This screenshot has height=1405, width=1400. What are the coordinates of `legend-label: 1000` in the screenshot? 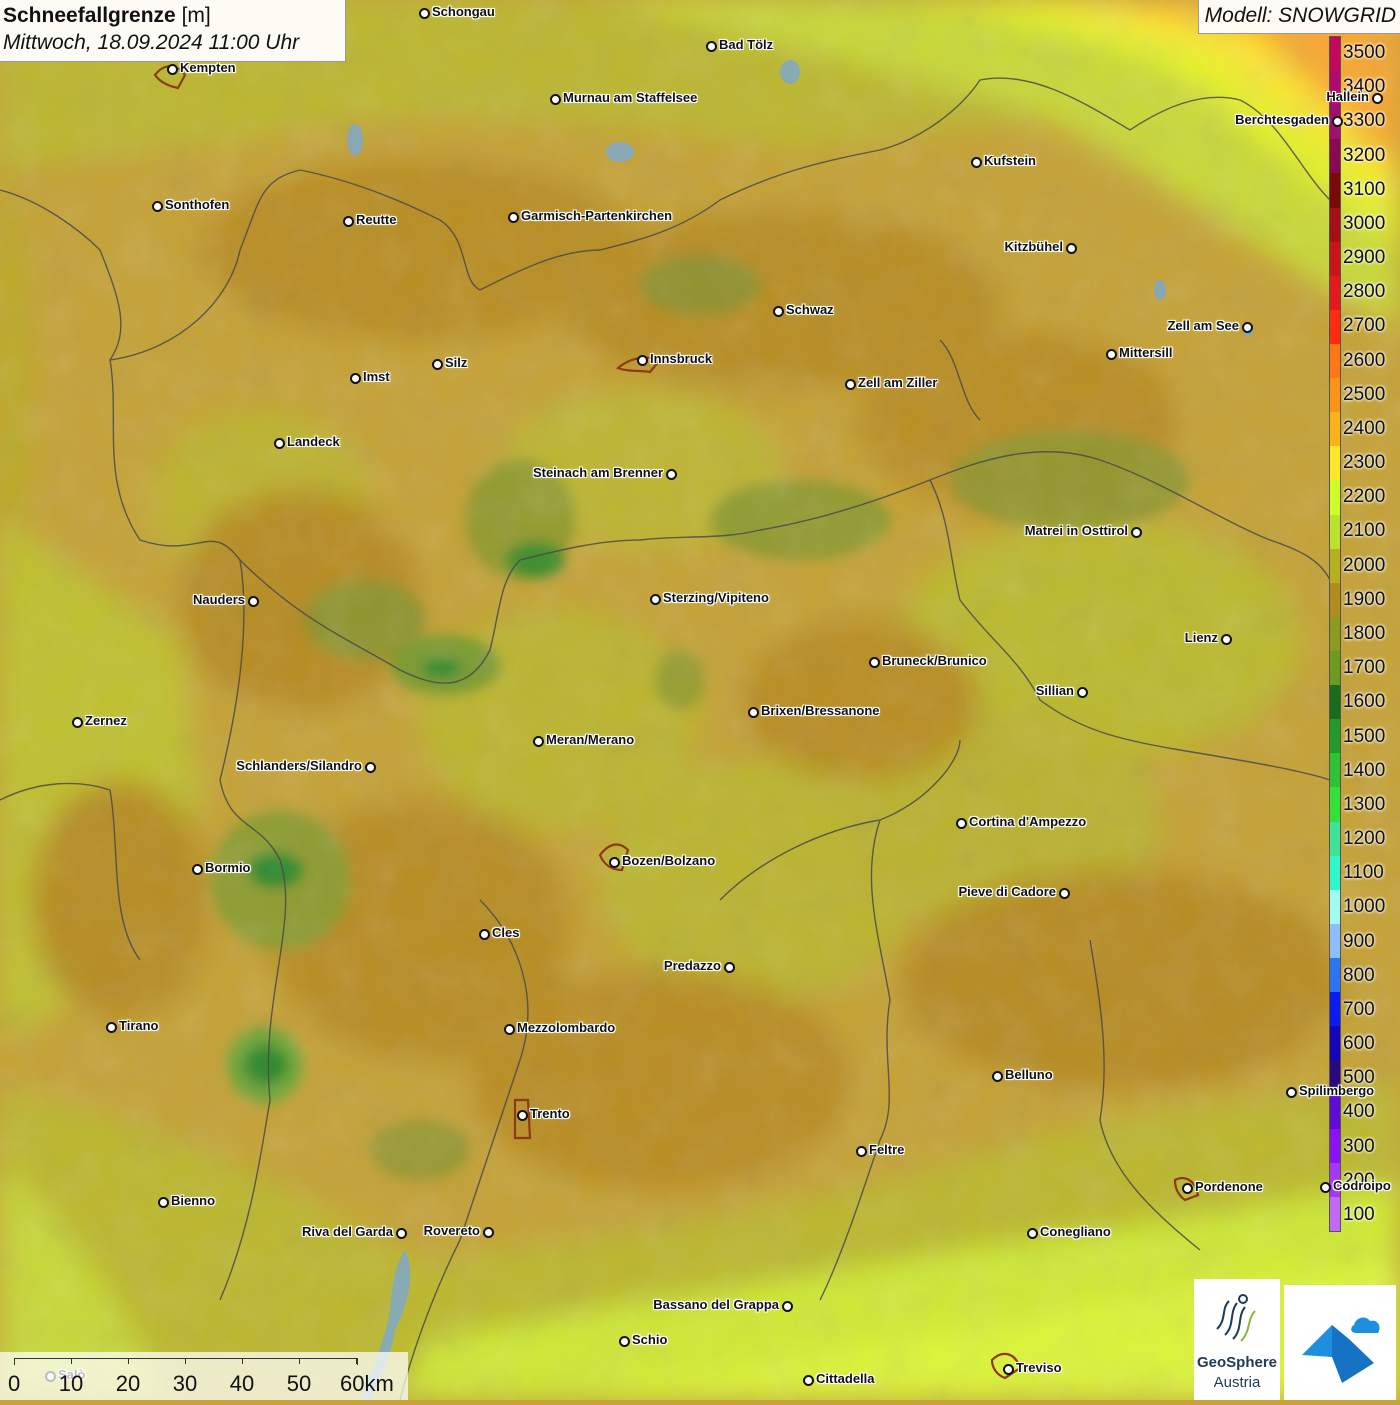 It's located at (1364, 907).